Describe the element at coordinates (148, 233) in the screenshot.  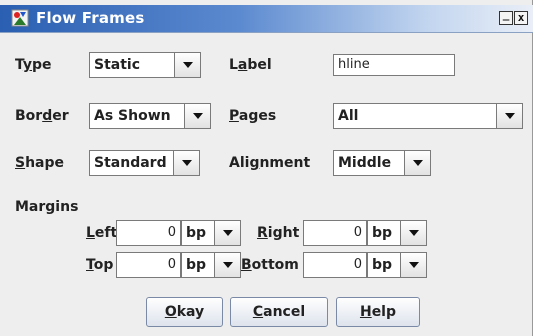
I see `margin-left-input: 0` at that location.